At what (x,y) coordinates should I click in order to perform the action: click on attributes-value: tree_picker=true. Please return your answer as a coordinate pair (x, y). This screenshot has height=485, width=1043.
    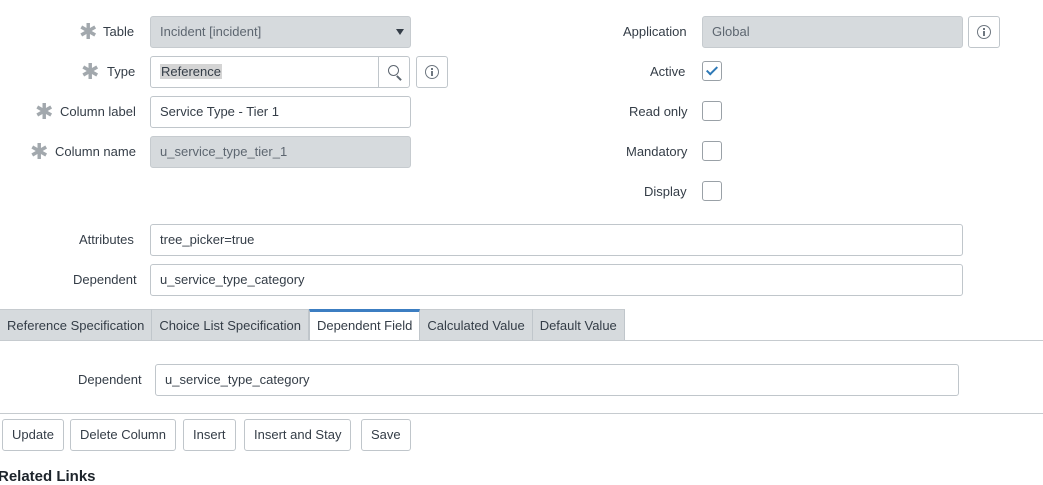
    Looking at the image, I should click on (207, 239).